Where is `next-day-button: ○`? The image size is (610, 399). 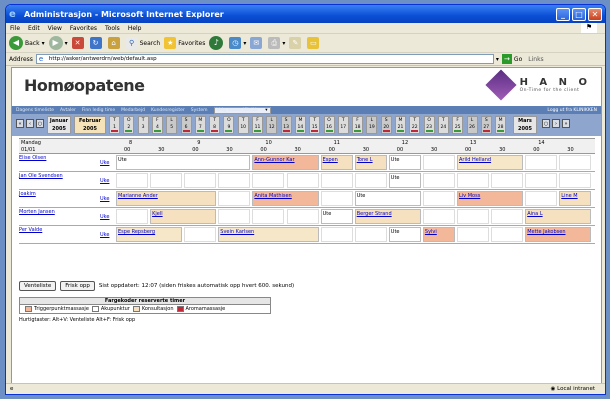 next-day-button: ○ is located at coordinates (546, 123).